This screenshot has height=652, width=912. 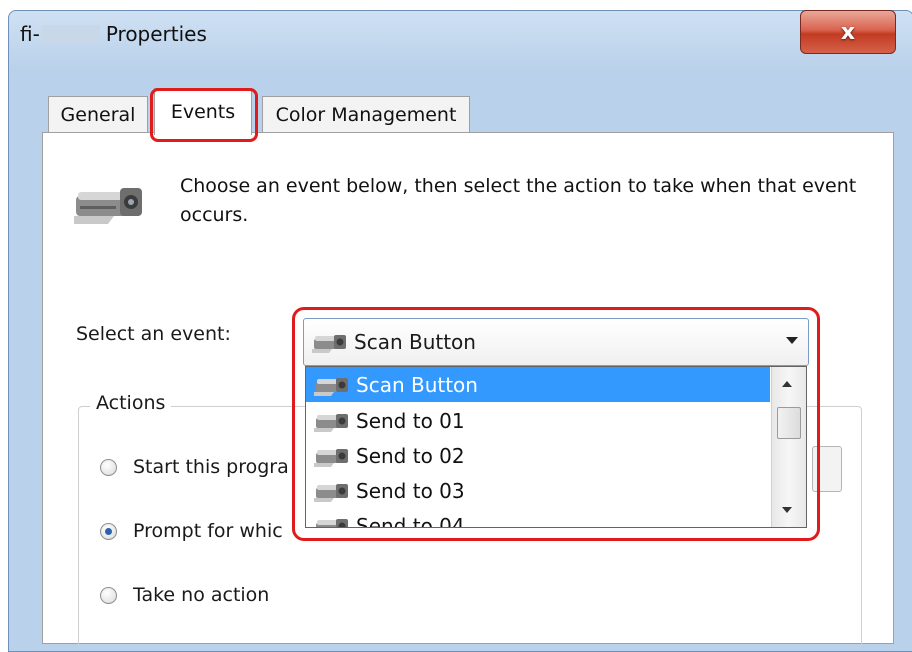 I want to click on events-tab-highlight, so click(x=204, y=115).